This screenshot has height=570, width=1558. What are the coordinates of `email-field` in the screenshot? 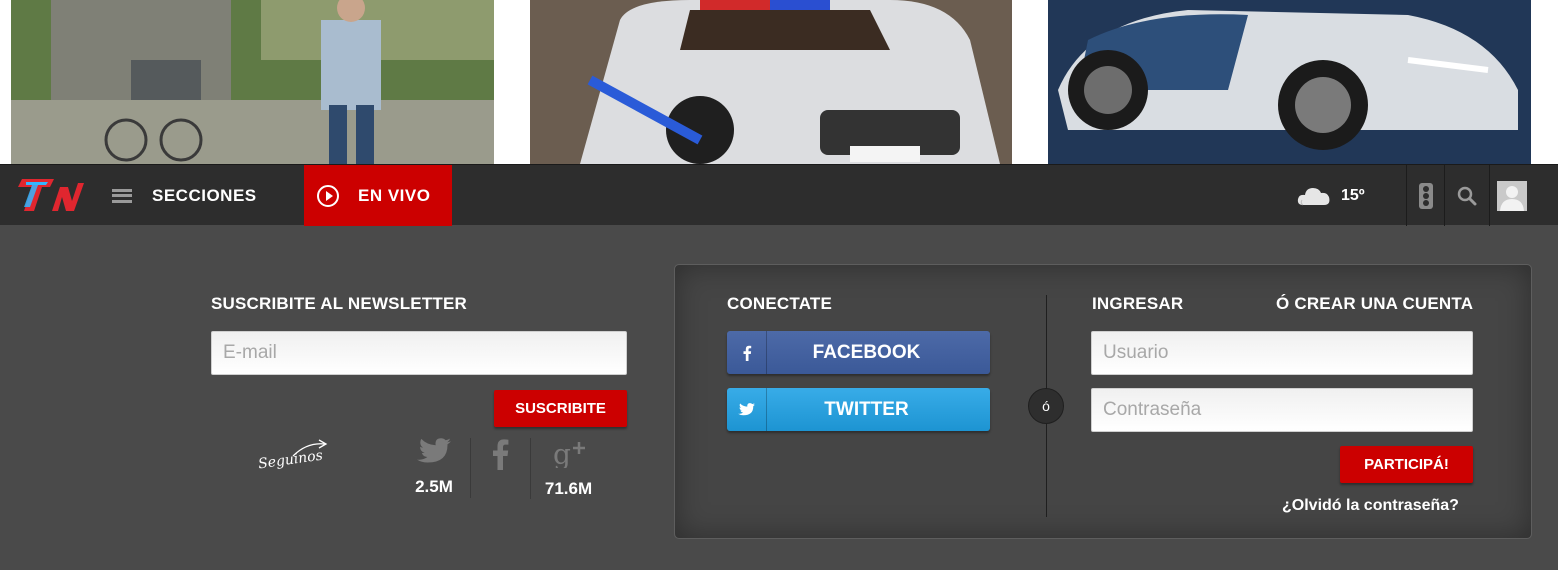 It's located at (419, 353).